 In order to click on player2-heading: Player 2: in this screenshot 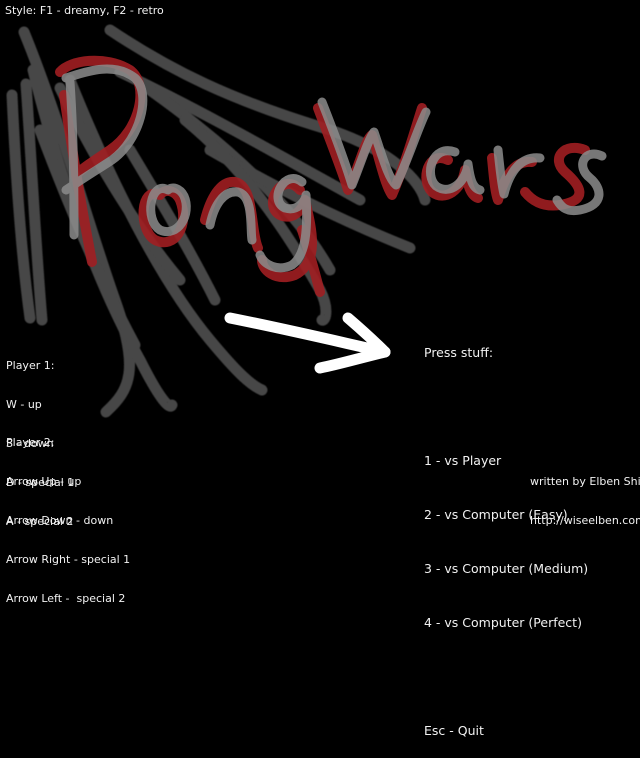, I will do `click(30, 442)`.